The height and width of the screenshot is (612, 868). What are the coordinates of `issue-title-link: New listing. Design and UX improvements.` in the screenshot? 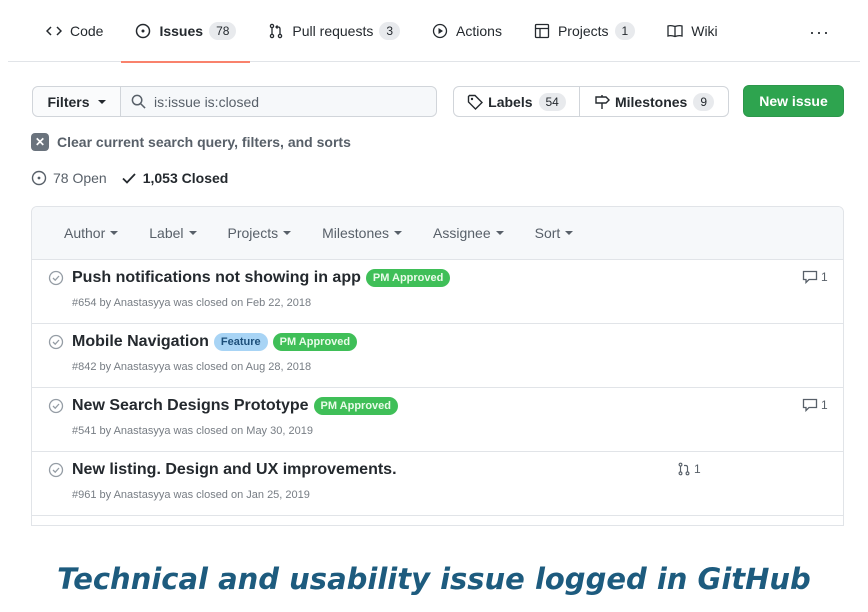 It's located at (234, 470).